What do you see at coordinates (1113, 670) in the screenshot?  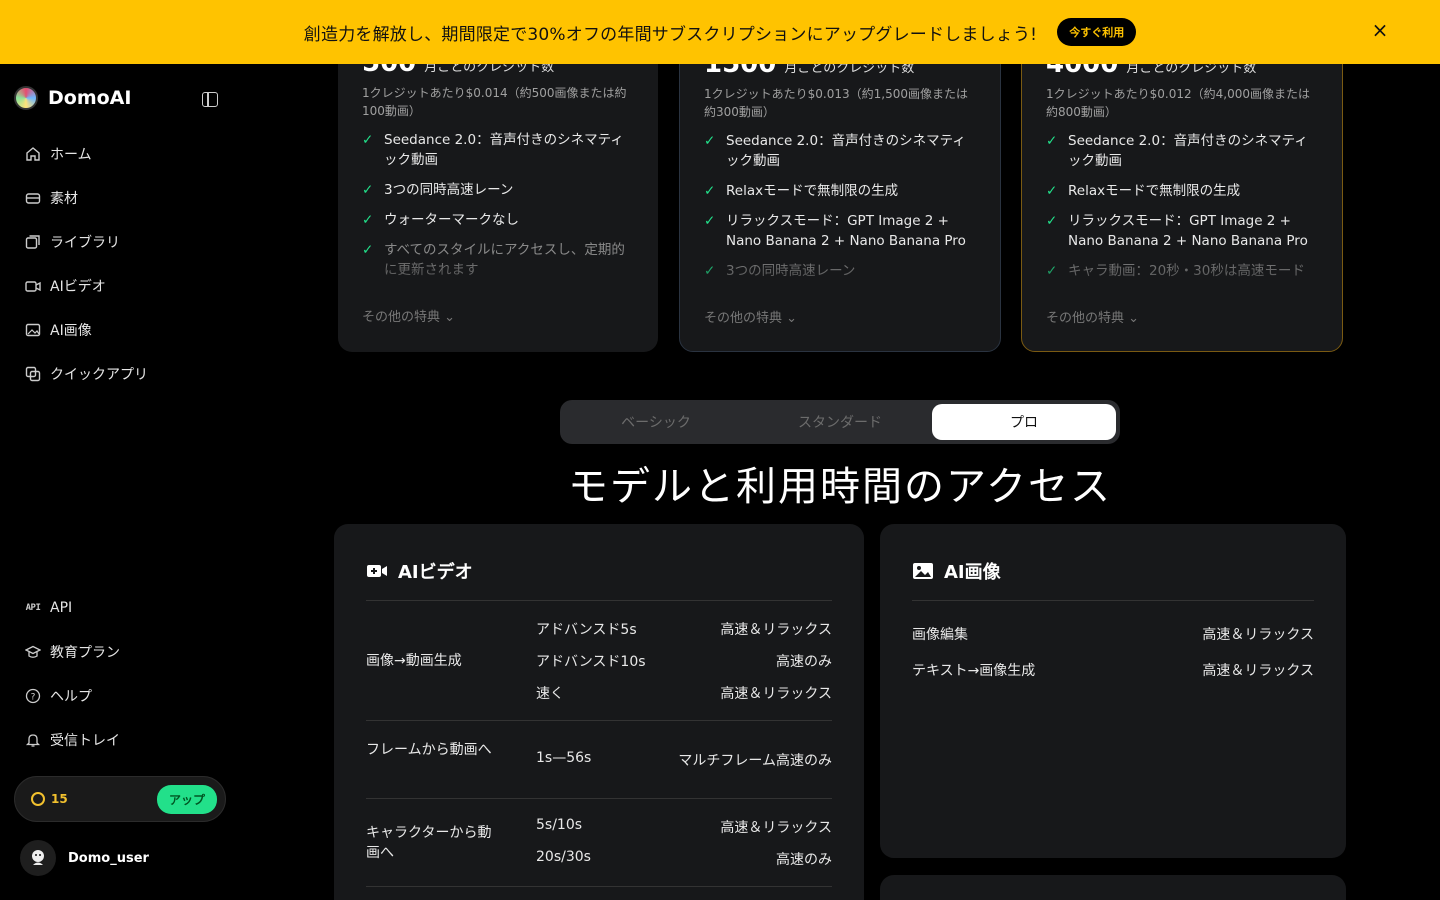 I see `table-row: テキスト→画像生成 高速＆リラックス` at bounding box center [1113, 670].